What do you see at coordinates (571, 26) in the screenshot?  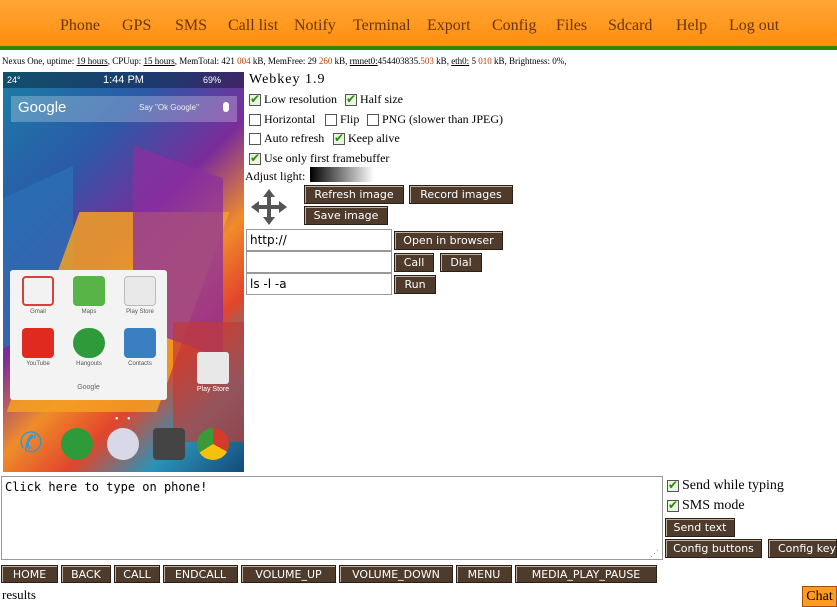 I see `nav-files: Files` at bounding box center [571, 26].